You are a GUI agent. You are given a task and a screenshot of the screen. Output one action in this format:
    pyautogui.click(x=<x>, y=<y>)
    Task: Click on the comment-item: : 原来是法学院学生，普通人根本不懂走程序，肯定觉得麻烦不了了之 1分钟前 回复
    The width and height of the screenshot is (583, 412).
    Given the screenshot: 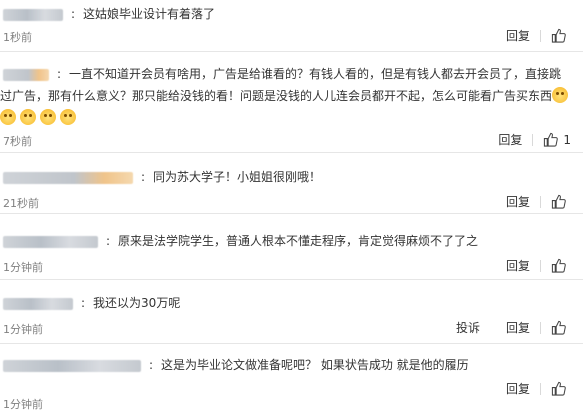 What is the action you would take?
    pyautogui.click(x=291, y=251)
    